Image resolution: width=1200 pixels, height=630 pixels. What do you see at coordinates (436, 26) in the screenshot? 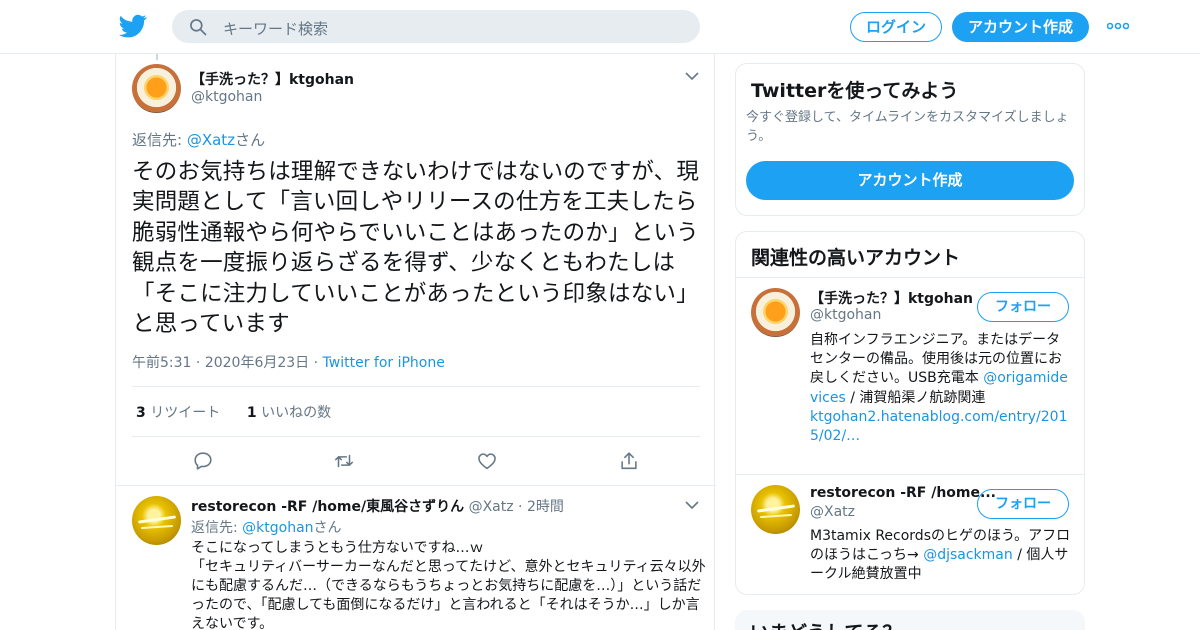
I see `search-box: キーワード検索` at bounding box center [436, 26].